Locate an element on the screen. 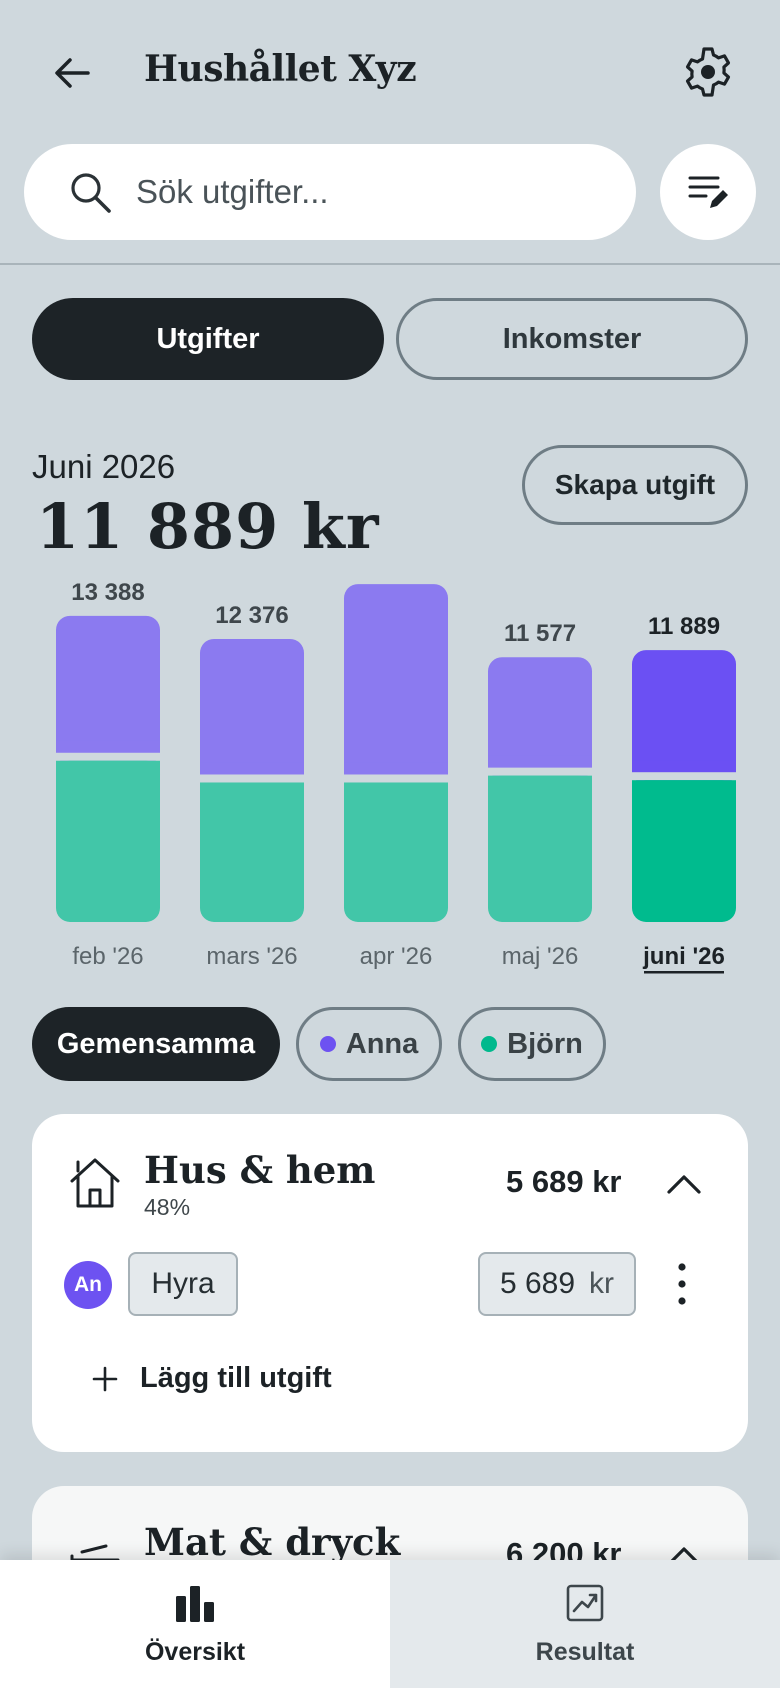 The image size is (780, 1688). trend-chart-icon is located at coordinates (585, 1603).